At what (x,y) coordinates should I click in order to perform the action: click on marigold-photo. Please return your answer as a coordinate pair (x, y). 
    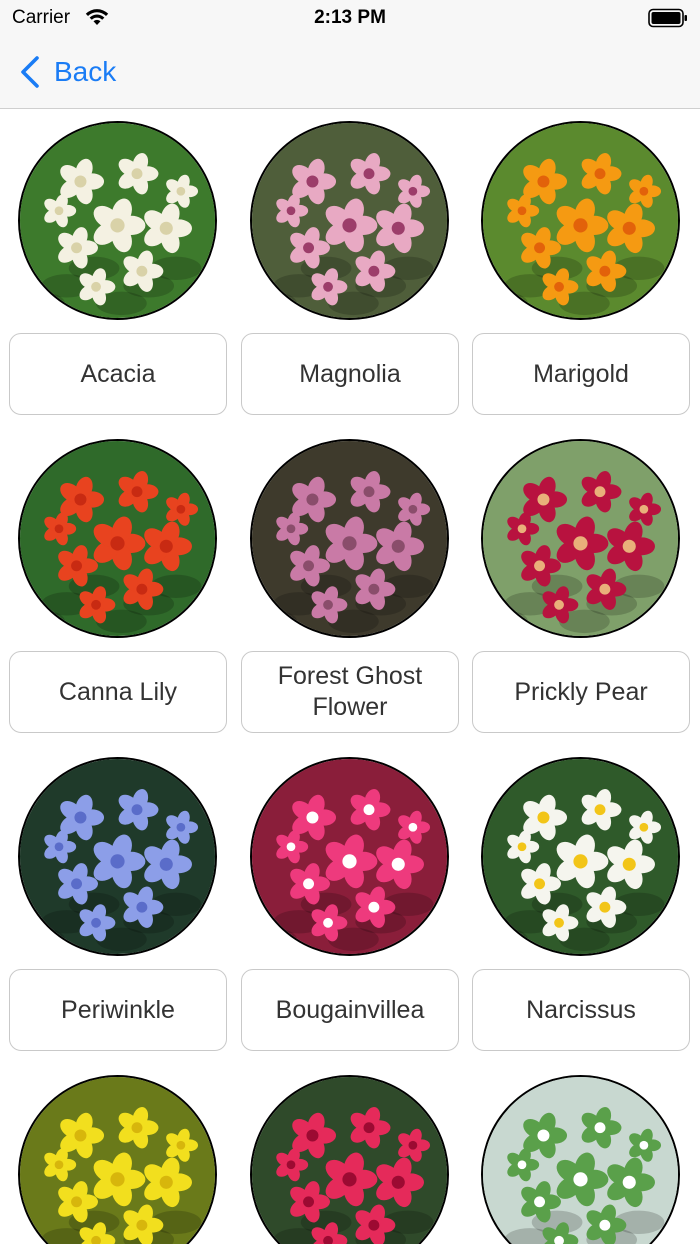
    Looking at the image, I should click on (580, 220).